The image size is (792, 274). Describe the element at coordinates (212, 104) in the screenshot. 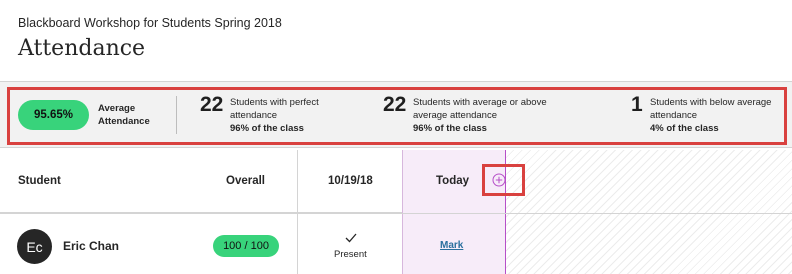

I see `perfect-attendance-count: 22` at that location.